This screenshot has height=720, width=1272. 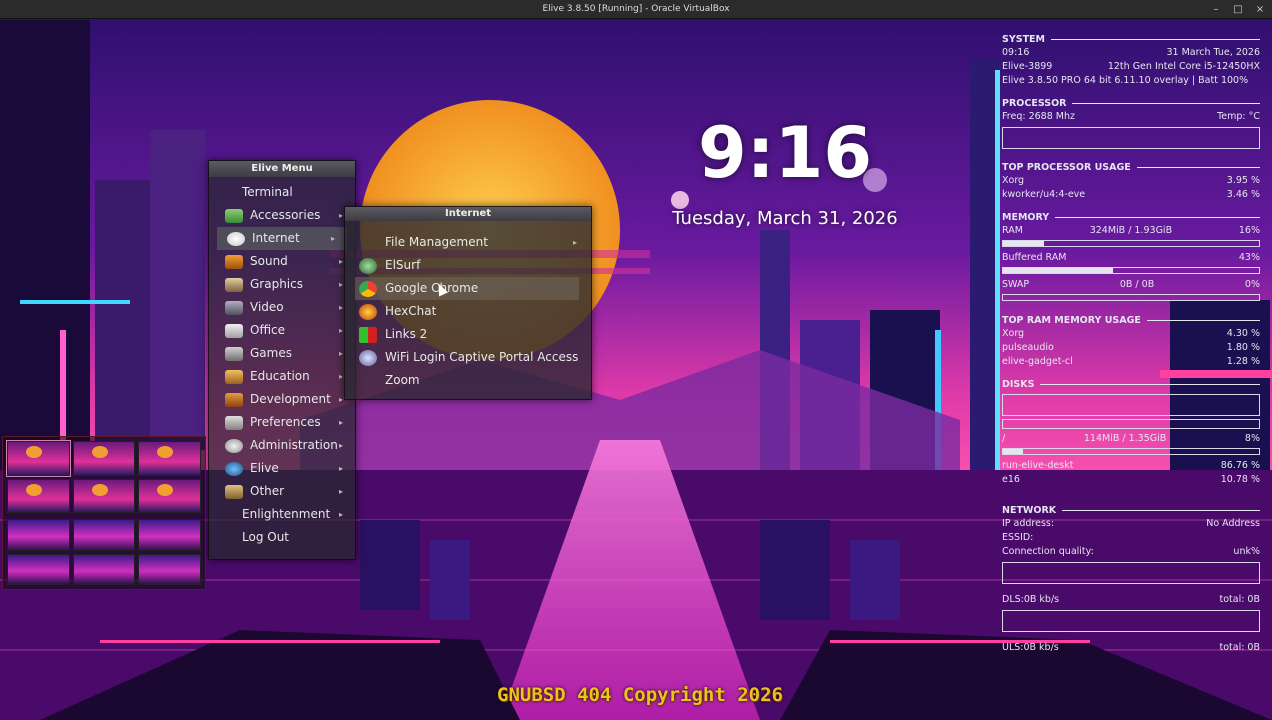 I want to click on menu-item-preferences: Preferences ▸, so click(x=282, y=422).